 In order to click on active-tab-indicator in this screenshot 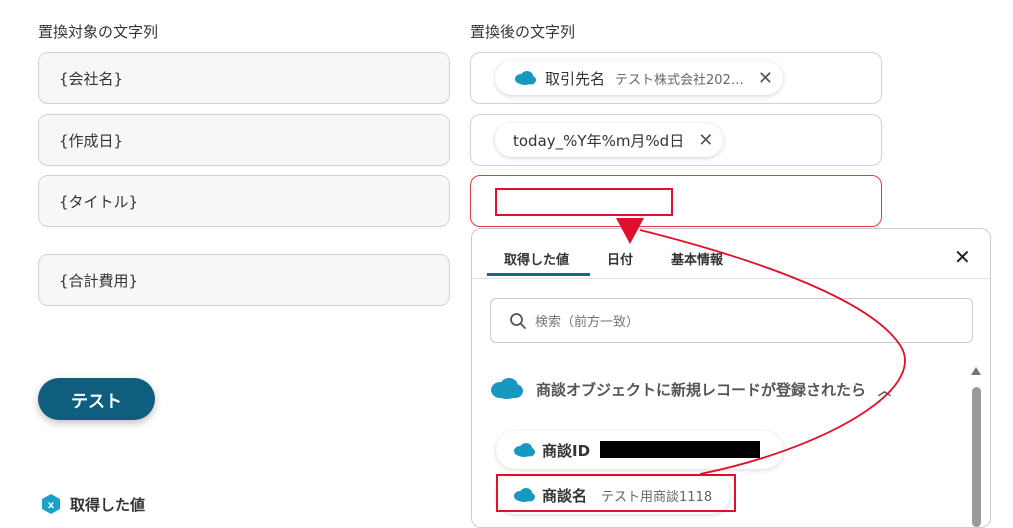, I will do `click(538, 274)`.